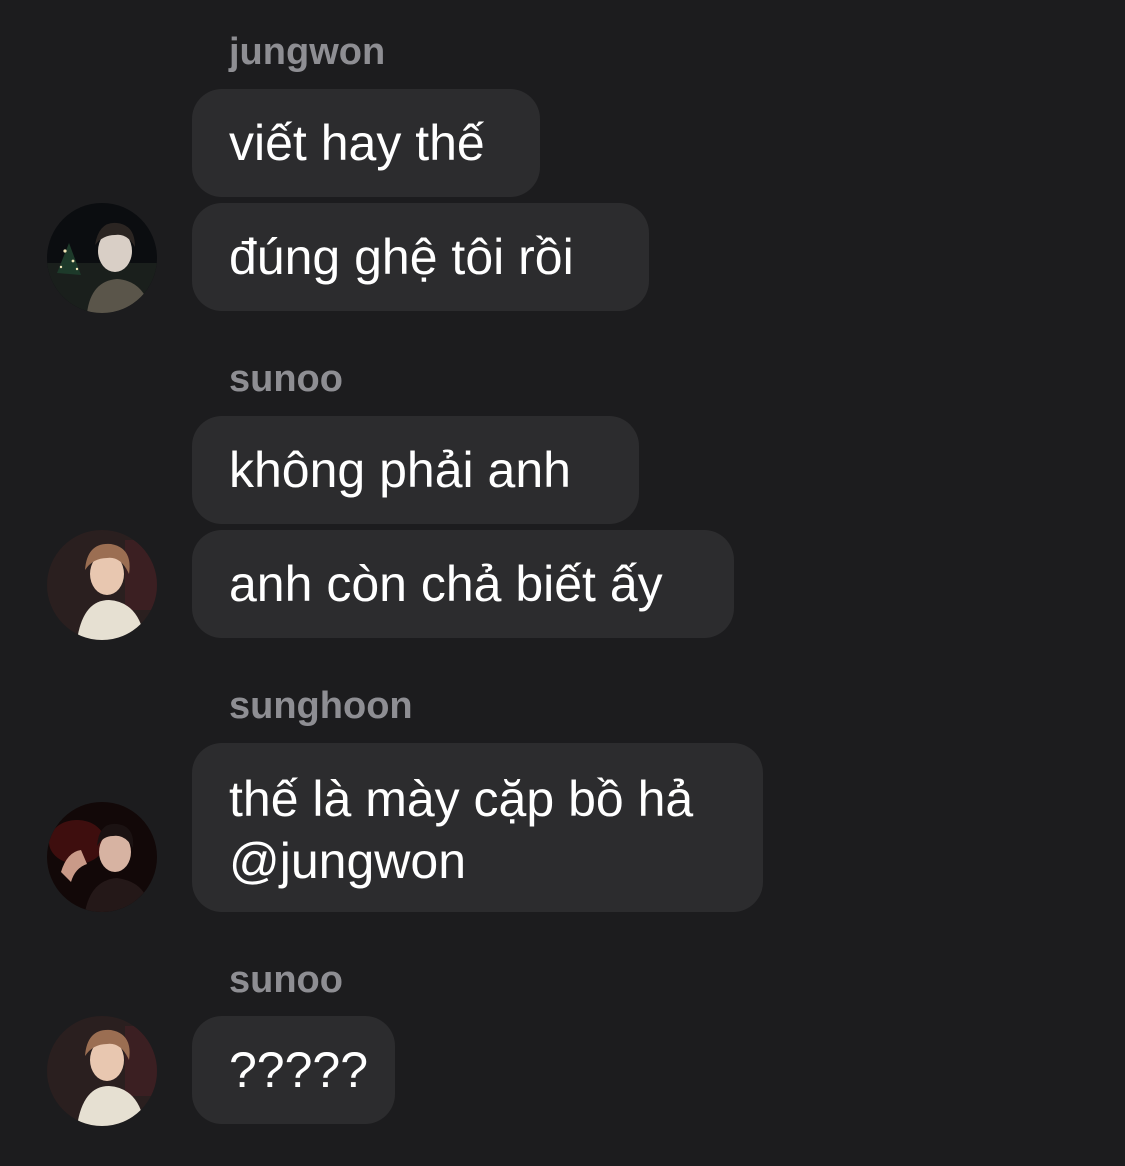 This screenshot has height=1166, width=1125. What do you see at coordinates (477, 827) in the screenshot?
I see `message-bubble: thế là mày cặp bồ hả @jungwon` at bounding box center [477, 827].